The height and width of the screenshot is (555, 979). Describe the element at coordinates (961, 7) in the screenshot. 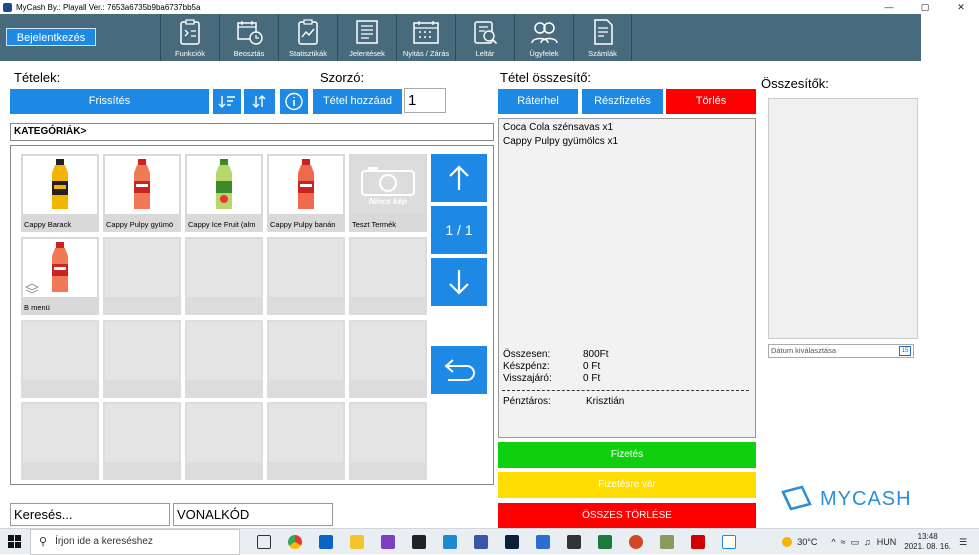

I see `close-button: ✕` at that location.